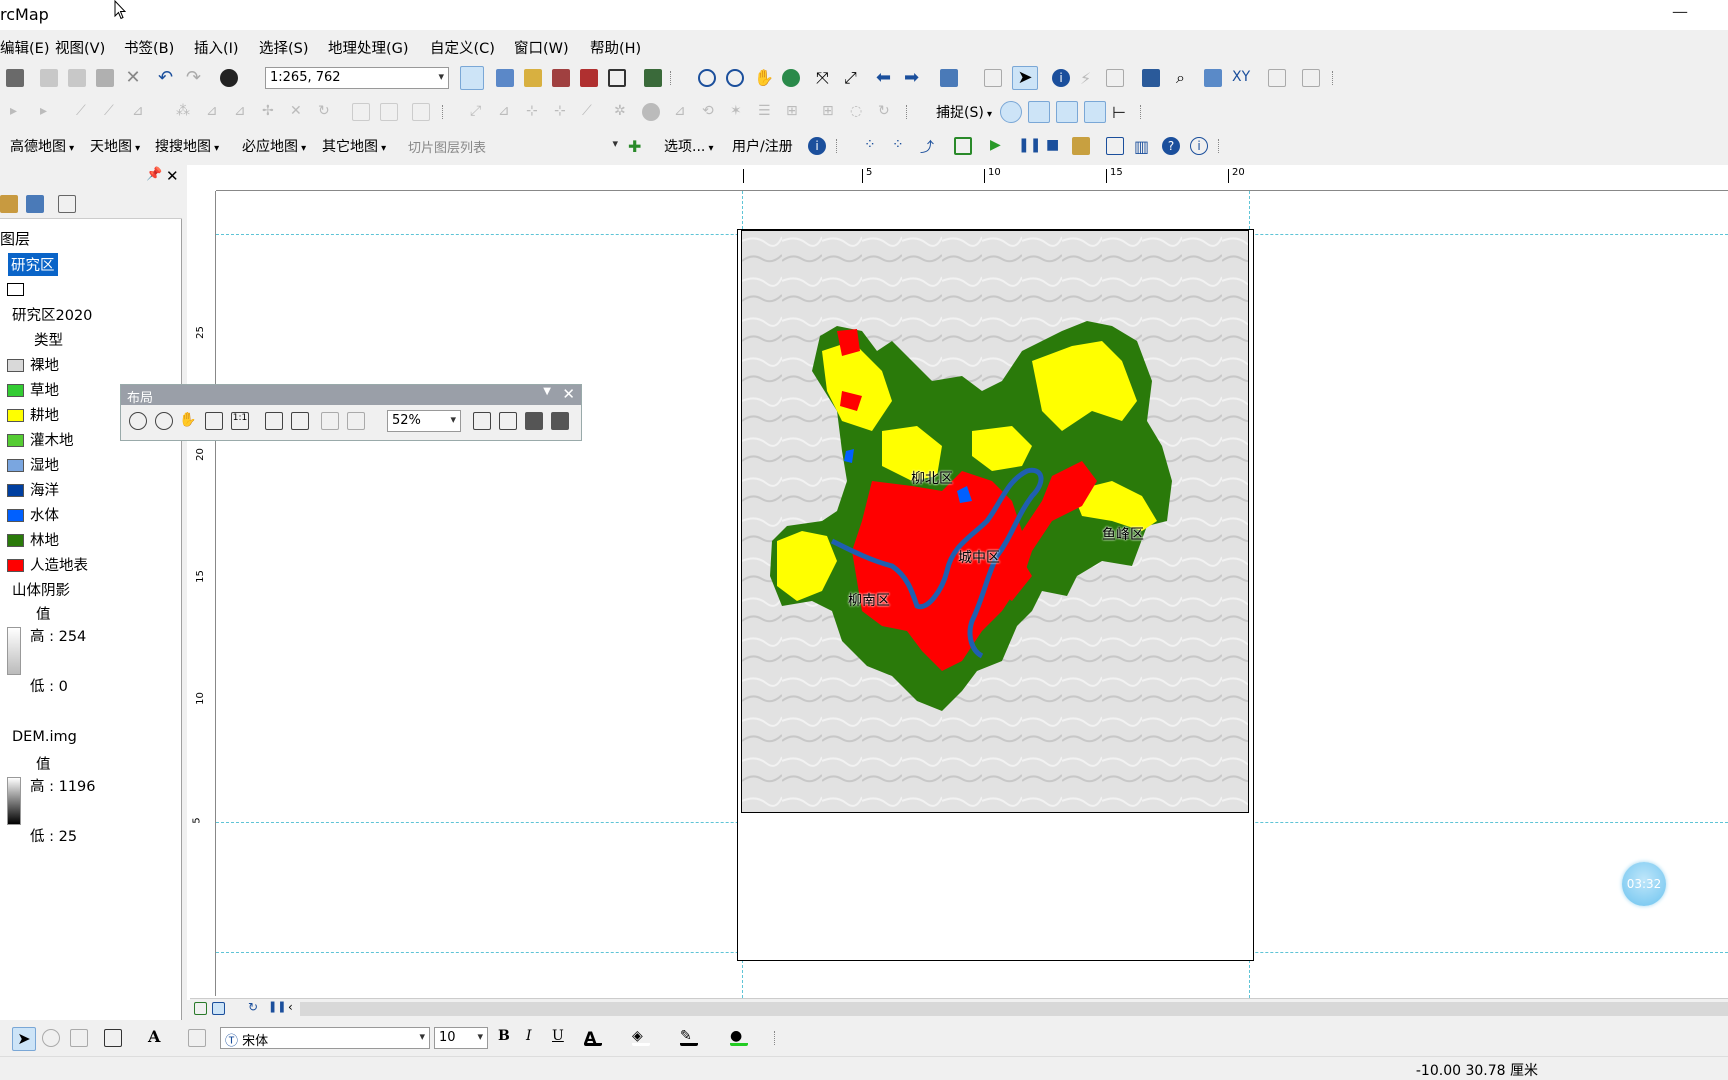  Describe the element at coordinates (1095, 112) in the screenshot. I see `edge-snap-icon` at that location.